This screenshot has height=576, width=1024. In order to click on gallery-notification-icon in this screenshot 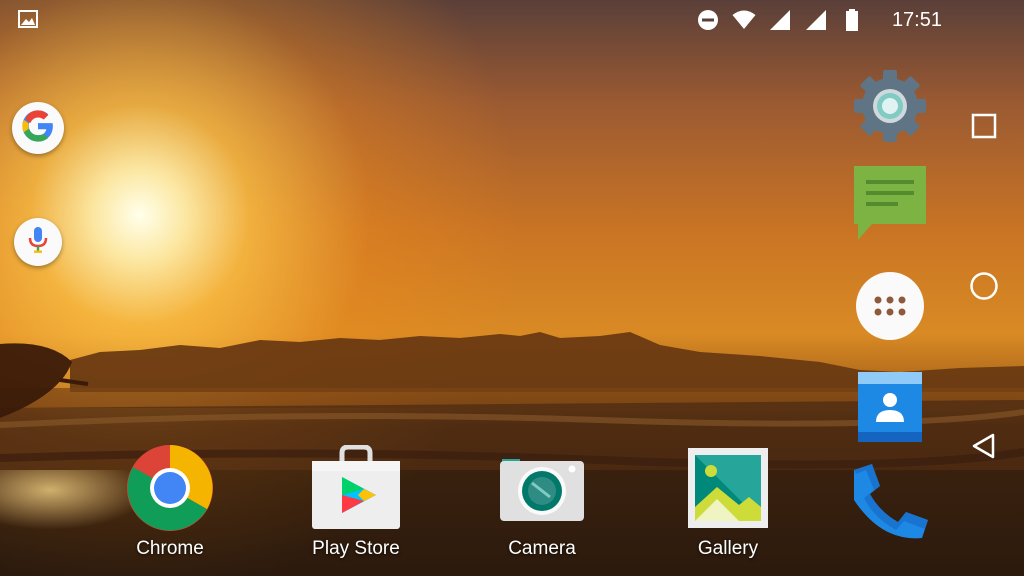, I will do `click(28, 19)`.